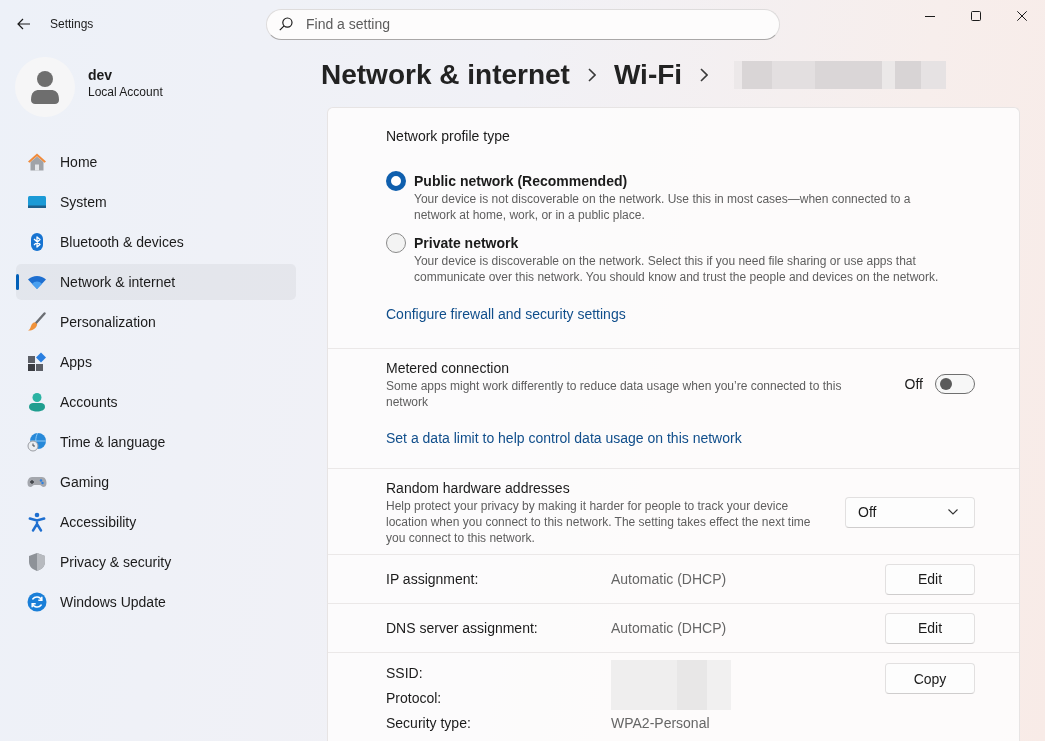  What do you see at coordinates (506, 314) in the screenshot?
I see `firewall-settings-link: Configure firewall and security settings` at bounding box center [506, 314].